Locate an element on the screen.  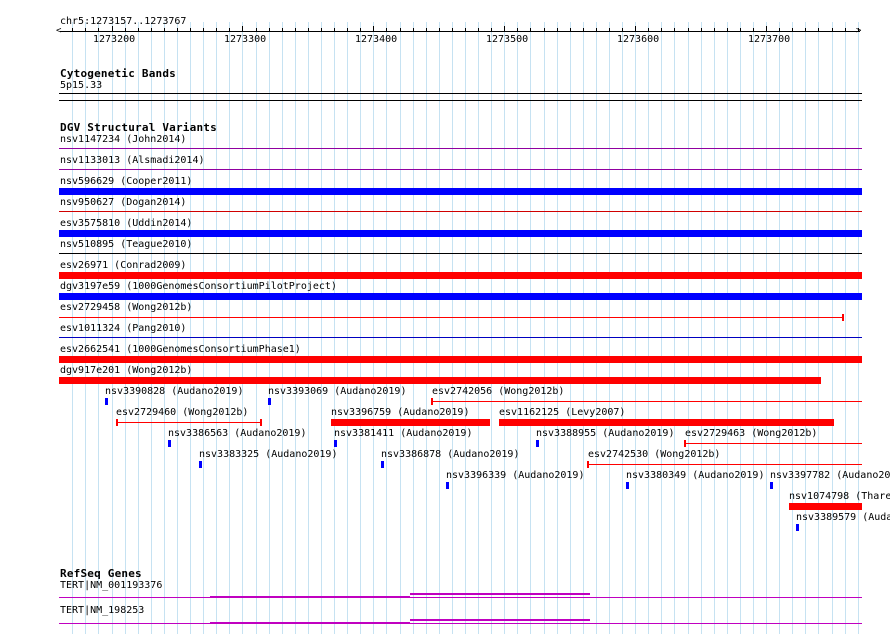
dgv-variant-label: esv2662541 (1000GenomesConsortiumPhase1) is located at coordinates (180, 349).